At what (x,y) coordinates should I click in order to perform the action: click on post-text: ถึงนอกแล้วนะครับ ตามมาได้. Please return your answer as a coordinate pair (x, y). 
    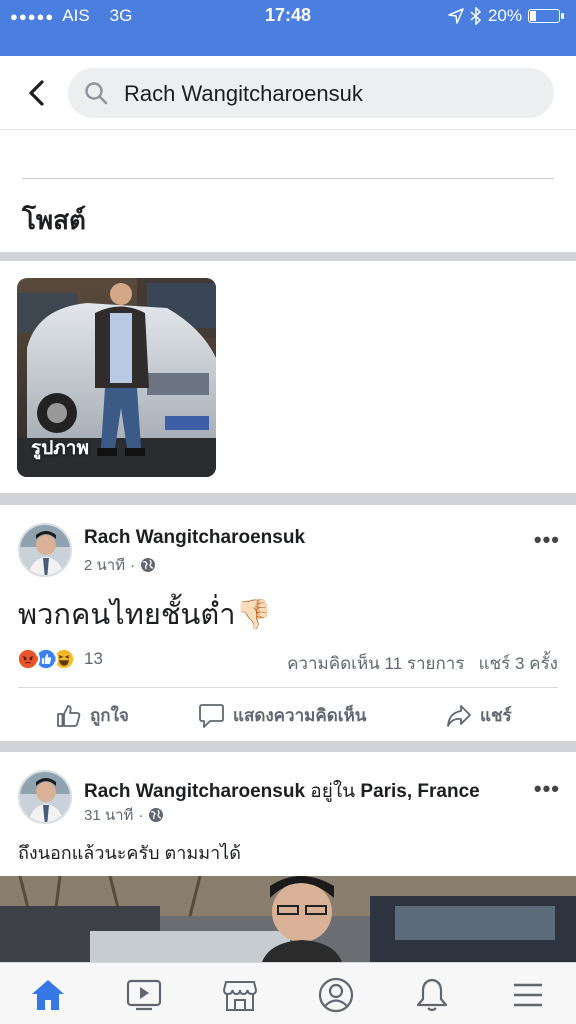
    Looking at the image, I should click on (129, 853).